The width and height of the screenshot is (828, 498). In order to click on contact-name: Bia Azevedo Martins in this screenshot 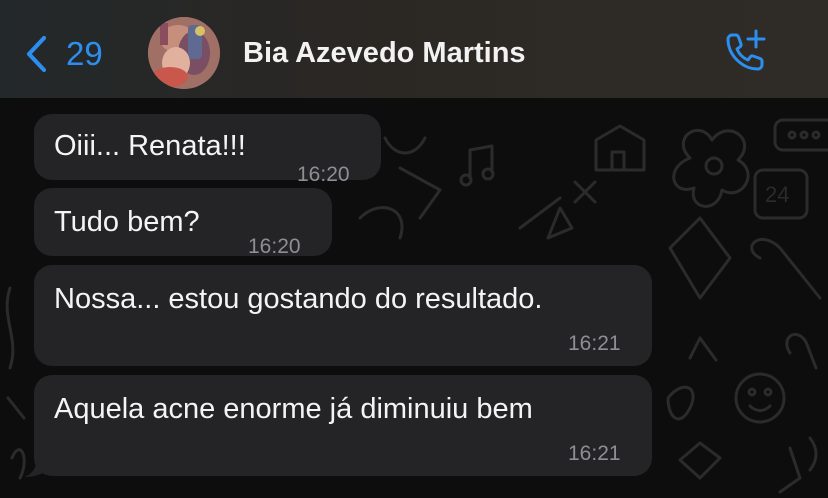, I will do `click(384, 53)`.